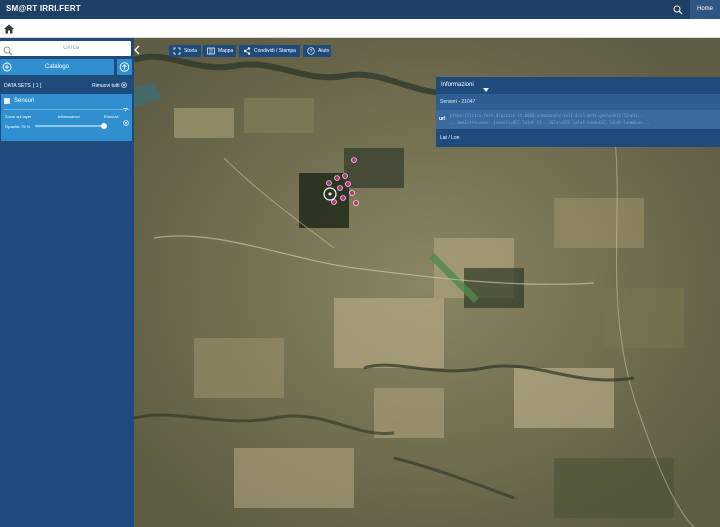 The width and height of the screenshot is (720, 527). What do you see at coordinates (106, 86) in the screenshot?
I see `remove-all-link: Rimuovi tutti` at bounding box center [106, 86].